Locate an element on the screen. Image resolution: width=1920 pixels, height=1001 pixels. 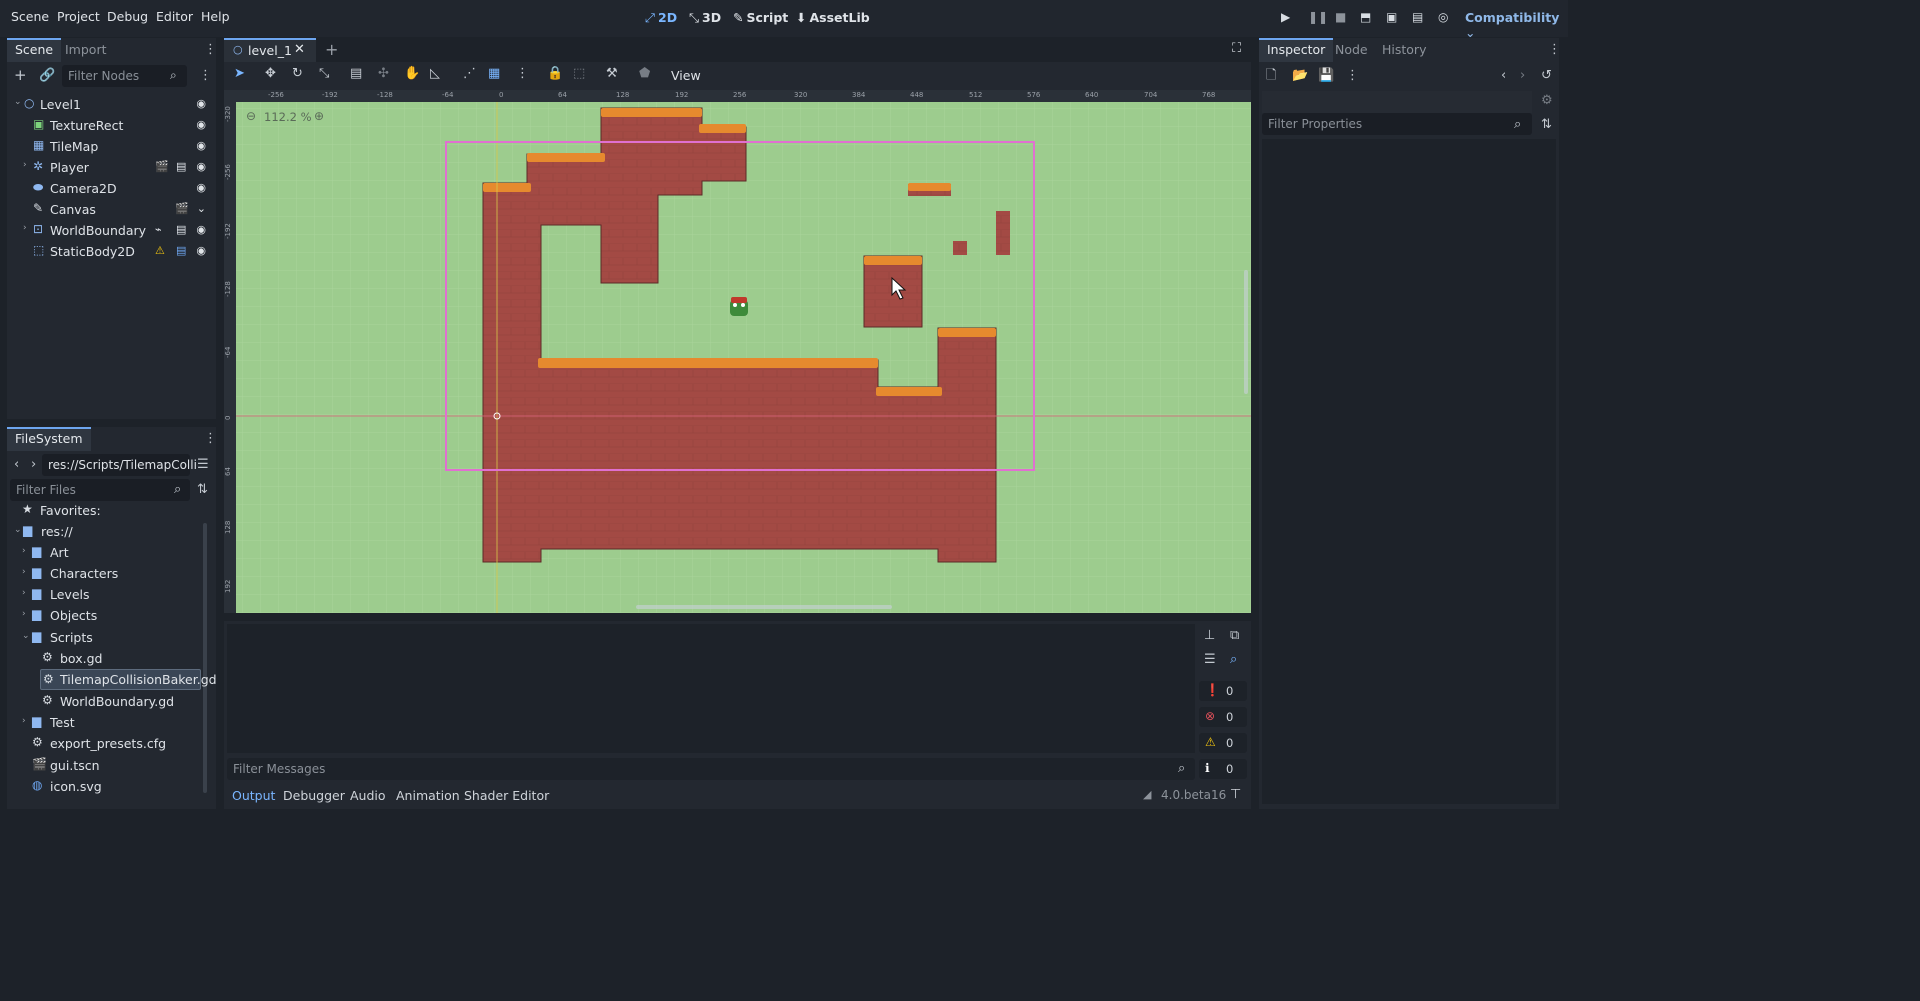
search-icon: ⌕ is located at coordinates (1233, 659).